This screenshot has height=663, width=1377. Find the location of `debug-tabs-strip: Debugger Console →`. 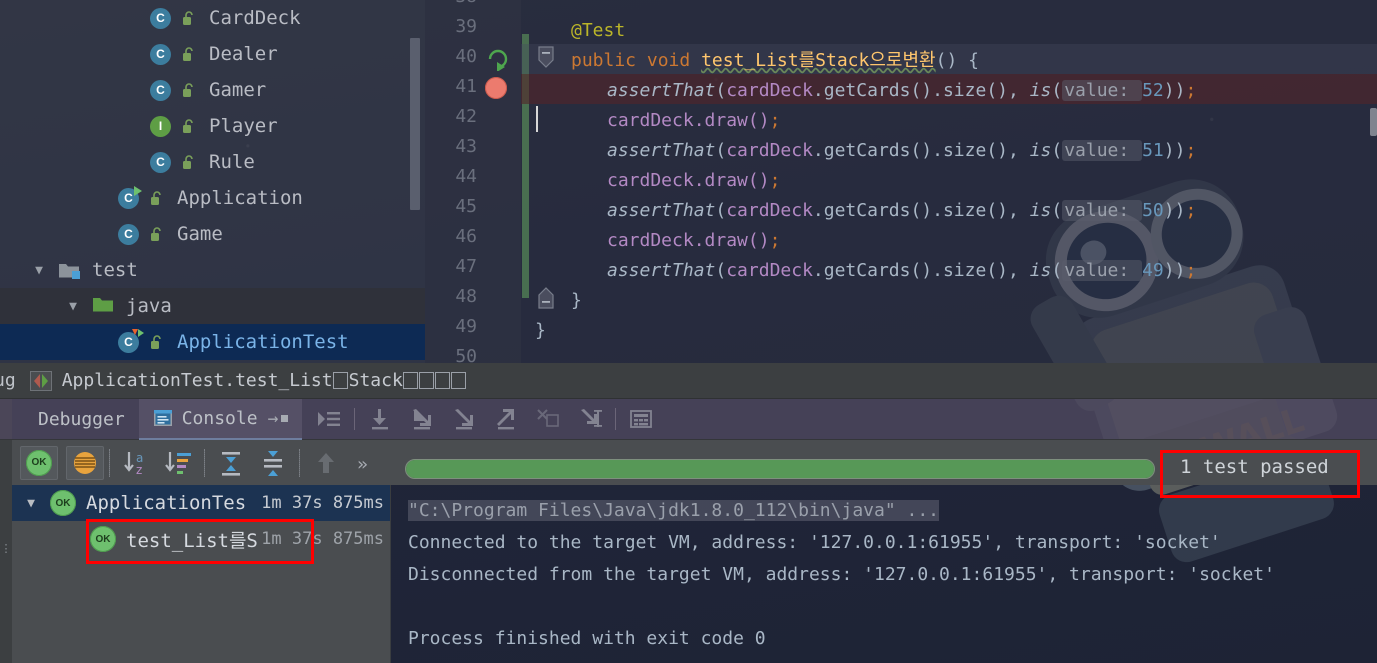

debug-tabs-strip: Debugger Console → is located at coordinates (688, 419).